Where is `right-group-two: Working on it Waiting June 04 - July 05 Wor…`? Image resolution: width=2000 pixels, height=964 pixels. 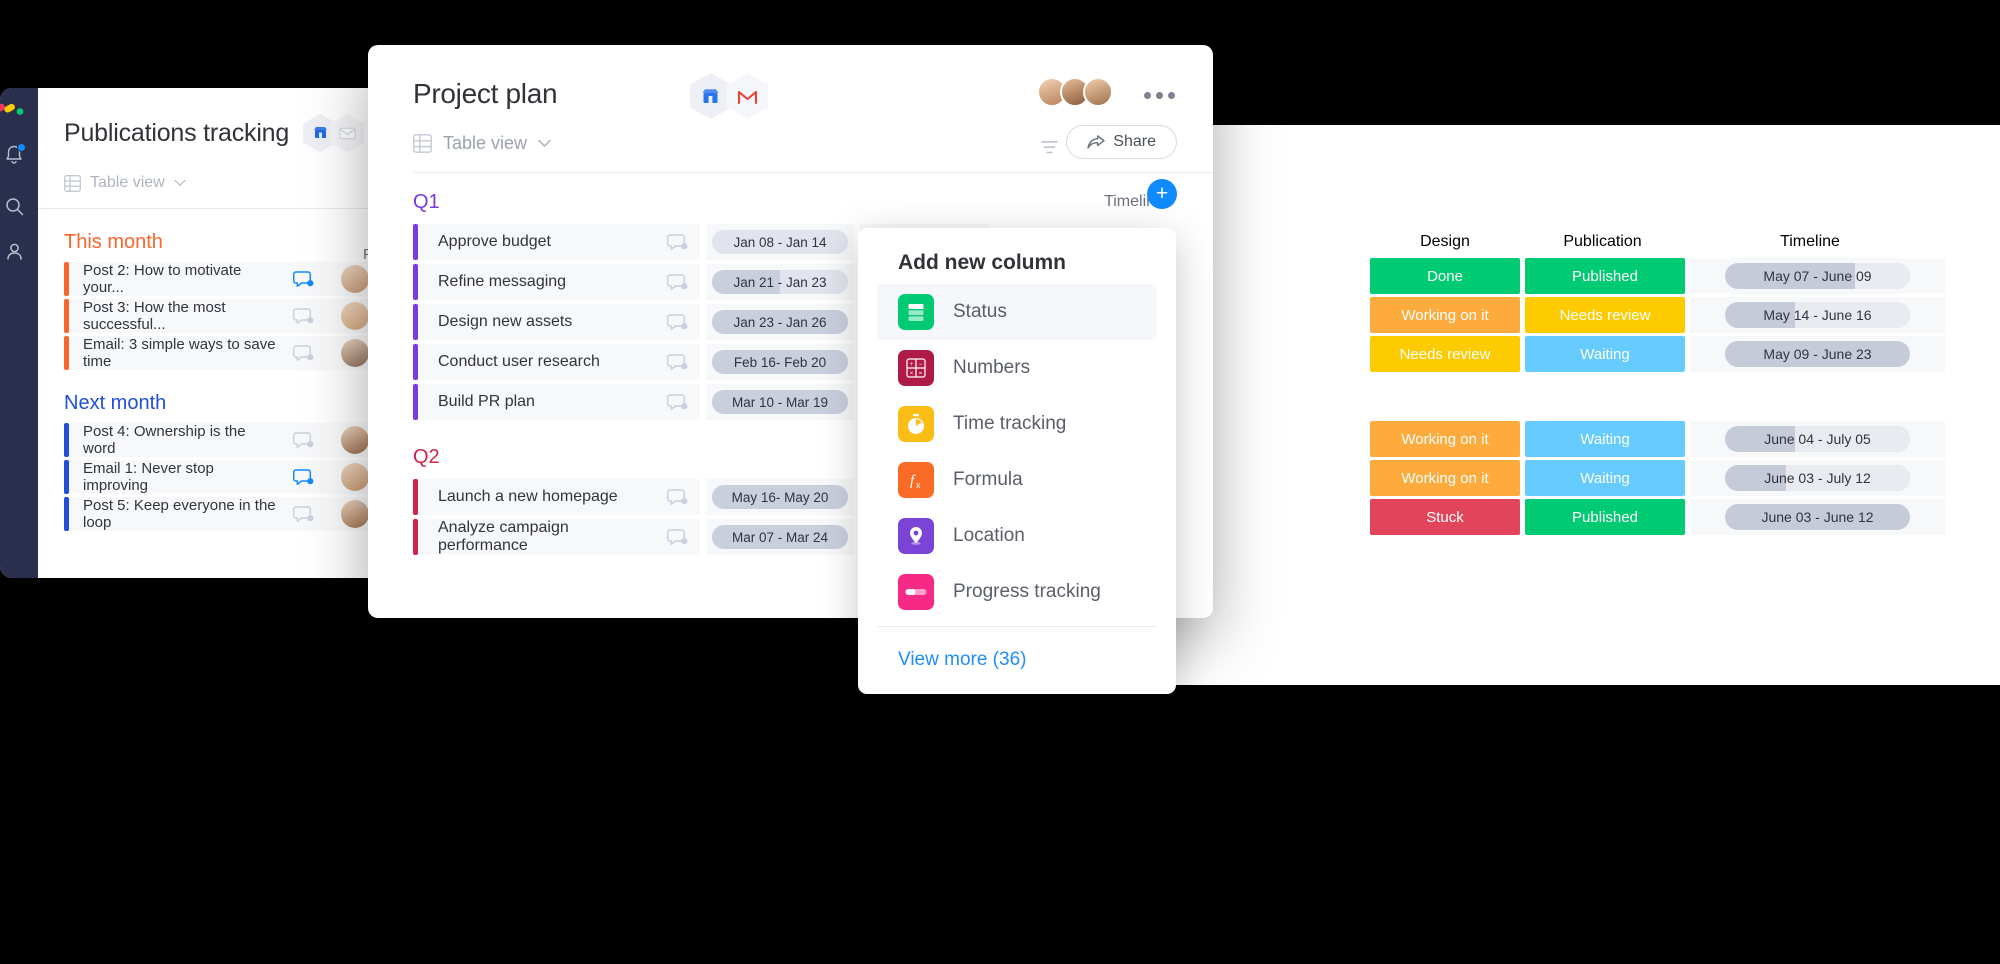
right-group-two: Working on it Waiting June 04 - July 05 Wor… is located at coordinates (1657, 479).